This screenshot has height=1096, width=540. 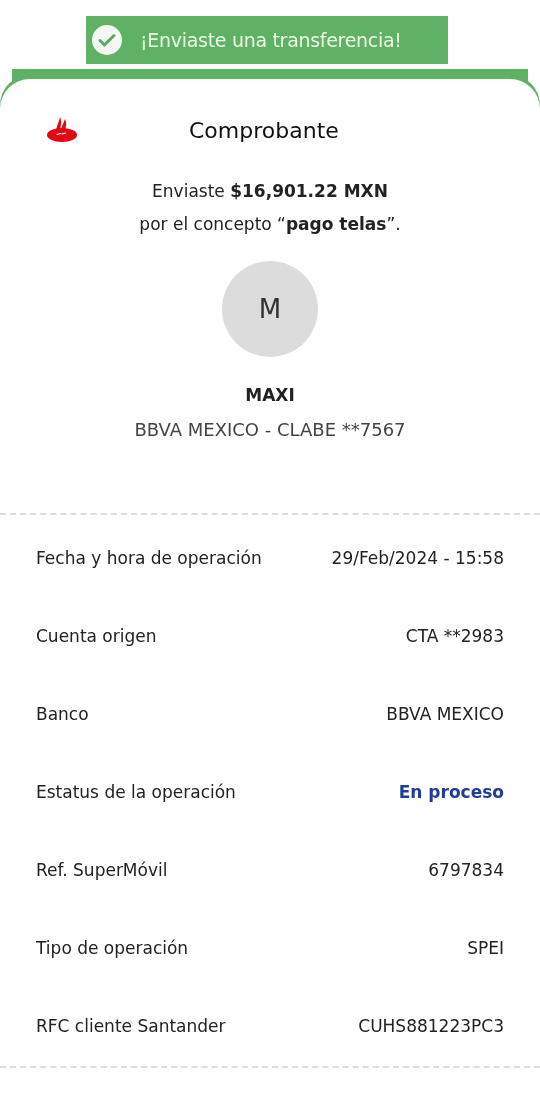 I want to click on detail-label: Ref. SuperMóvil, so click(x=102, y=870).